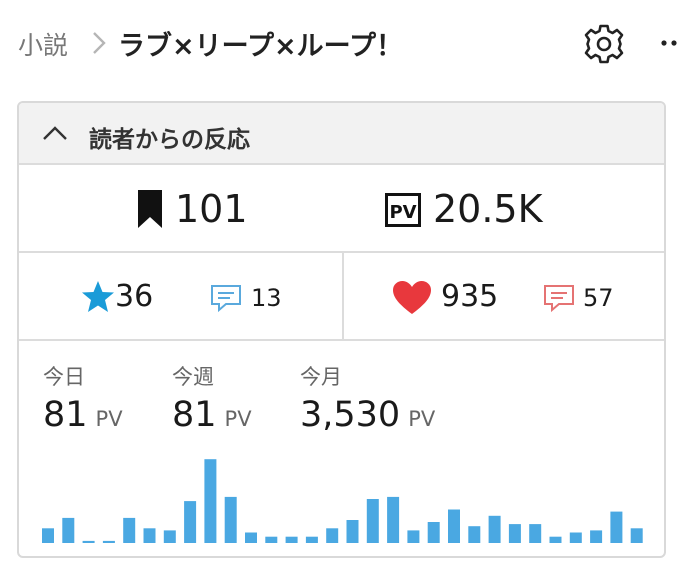  I want to click on chevron-right-icon, so click(99, 43).